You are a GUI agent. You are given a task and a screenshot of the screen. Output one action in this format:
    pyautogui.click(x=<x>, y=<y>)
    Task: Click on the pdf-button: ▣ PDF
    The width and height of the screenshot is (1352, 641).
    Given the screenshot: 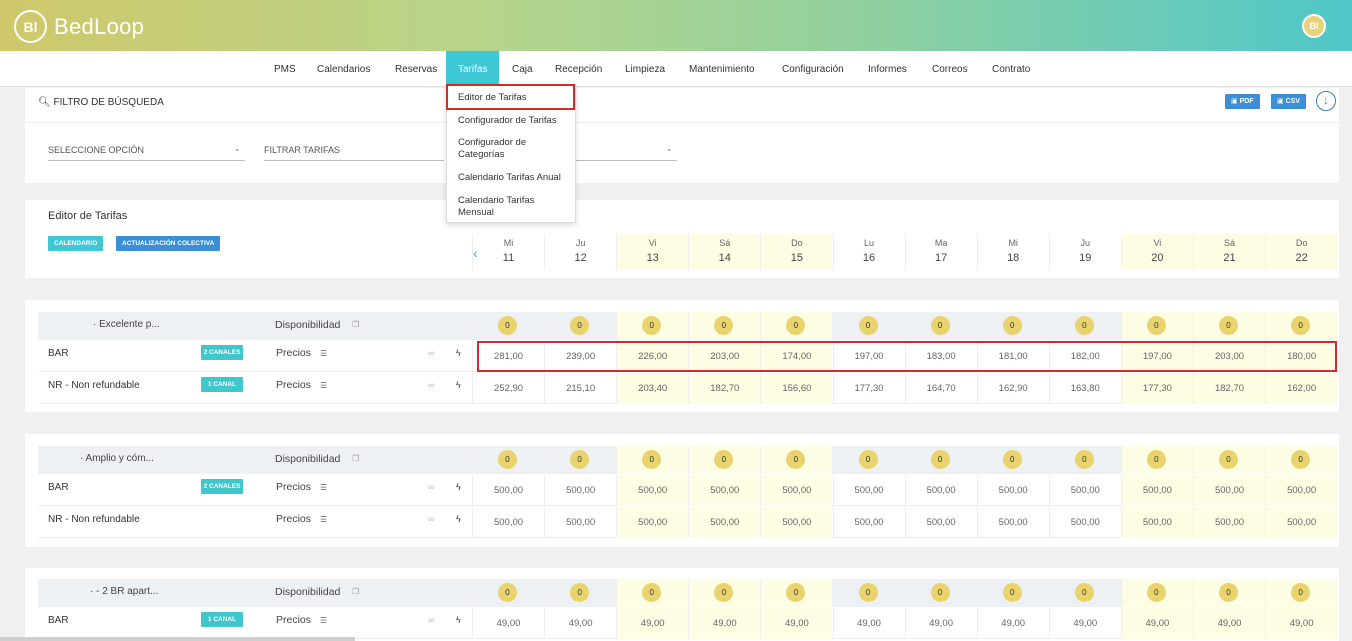 What is the action you would take?
    pyautogui.click(x=1242, y=101)
    